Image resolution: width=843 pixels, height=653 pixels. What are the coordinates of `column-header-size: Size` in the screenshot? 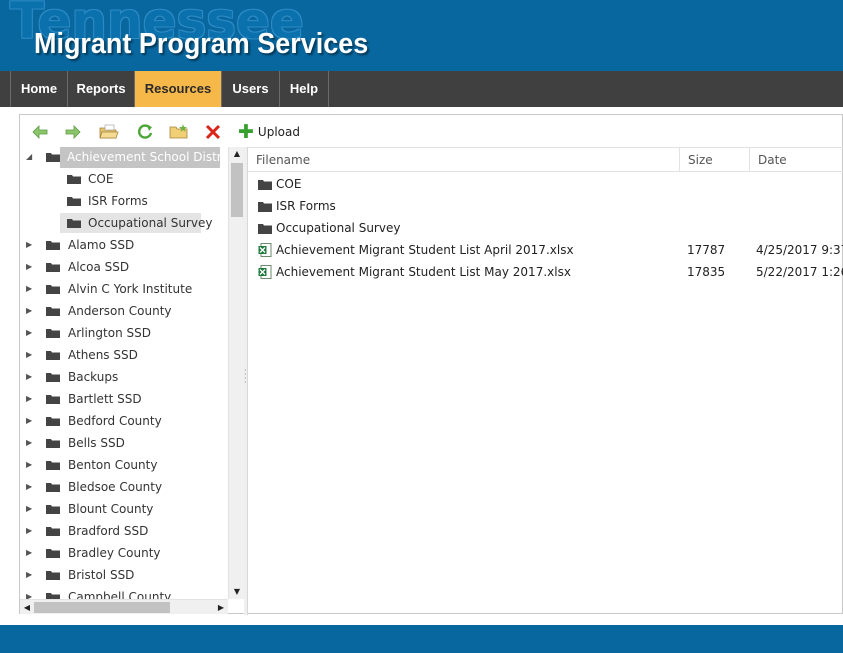 It's located at (715, 160).